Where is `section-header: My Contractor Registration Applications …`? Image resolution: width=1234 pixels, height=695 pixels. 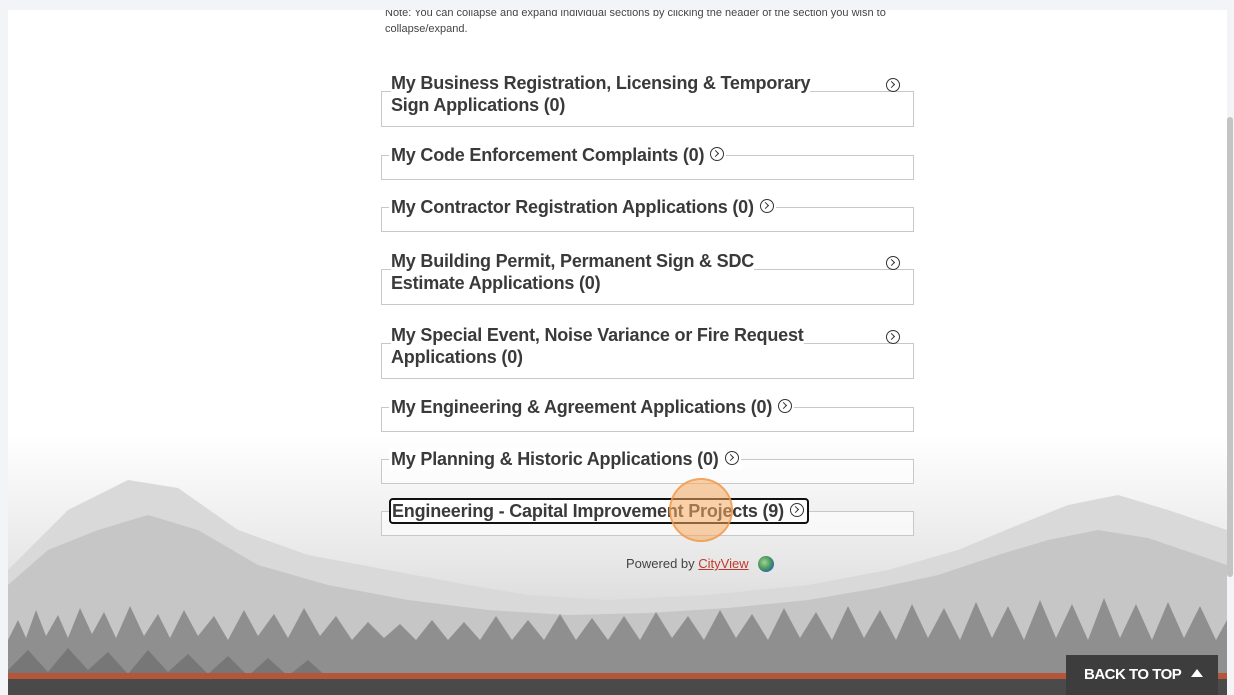
section-header: My Contractor Registration Applications … is located at coordinates (582, 207).